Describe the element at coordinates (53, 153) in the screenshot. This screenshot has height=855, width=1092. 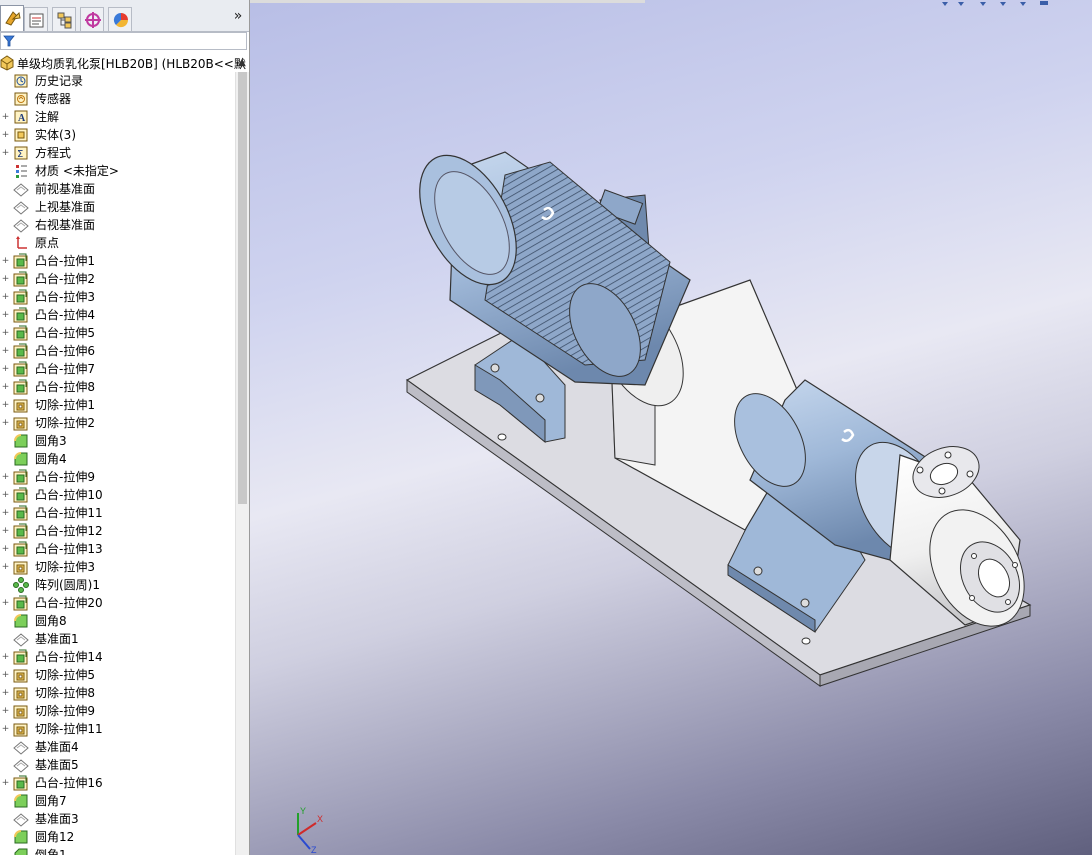
I see `tree-item-label: 方程式` at that location.